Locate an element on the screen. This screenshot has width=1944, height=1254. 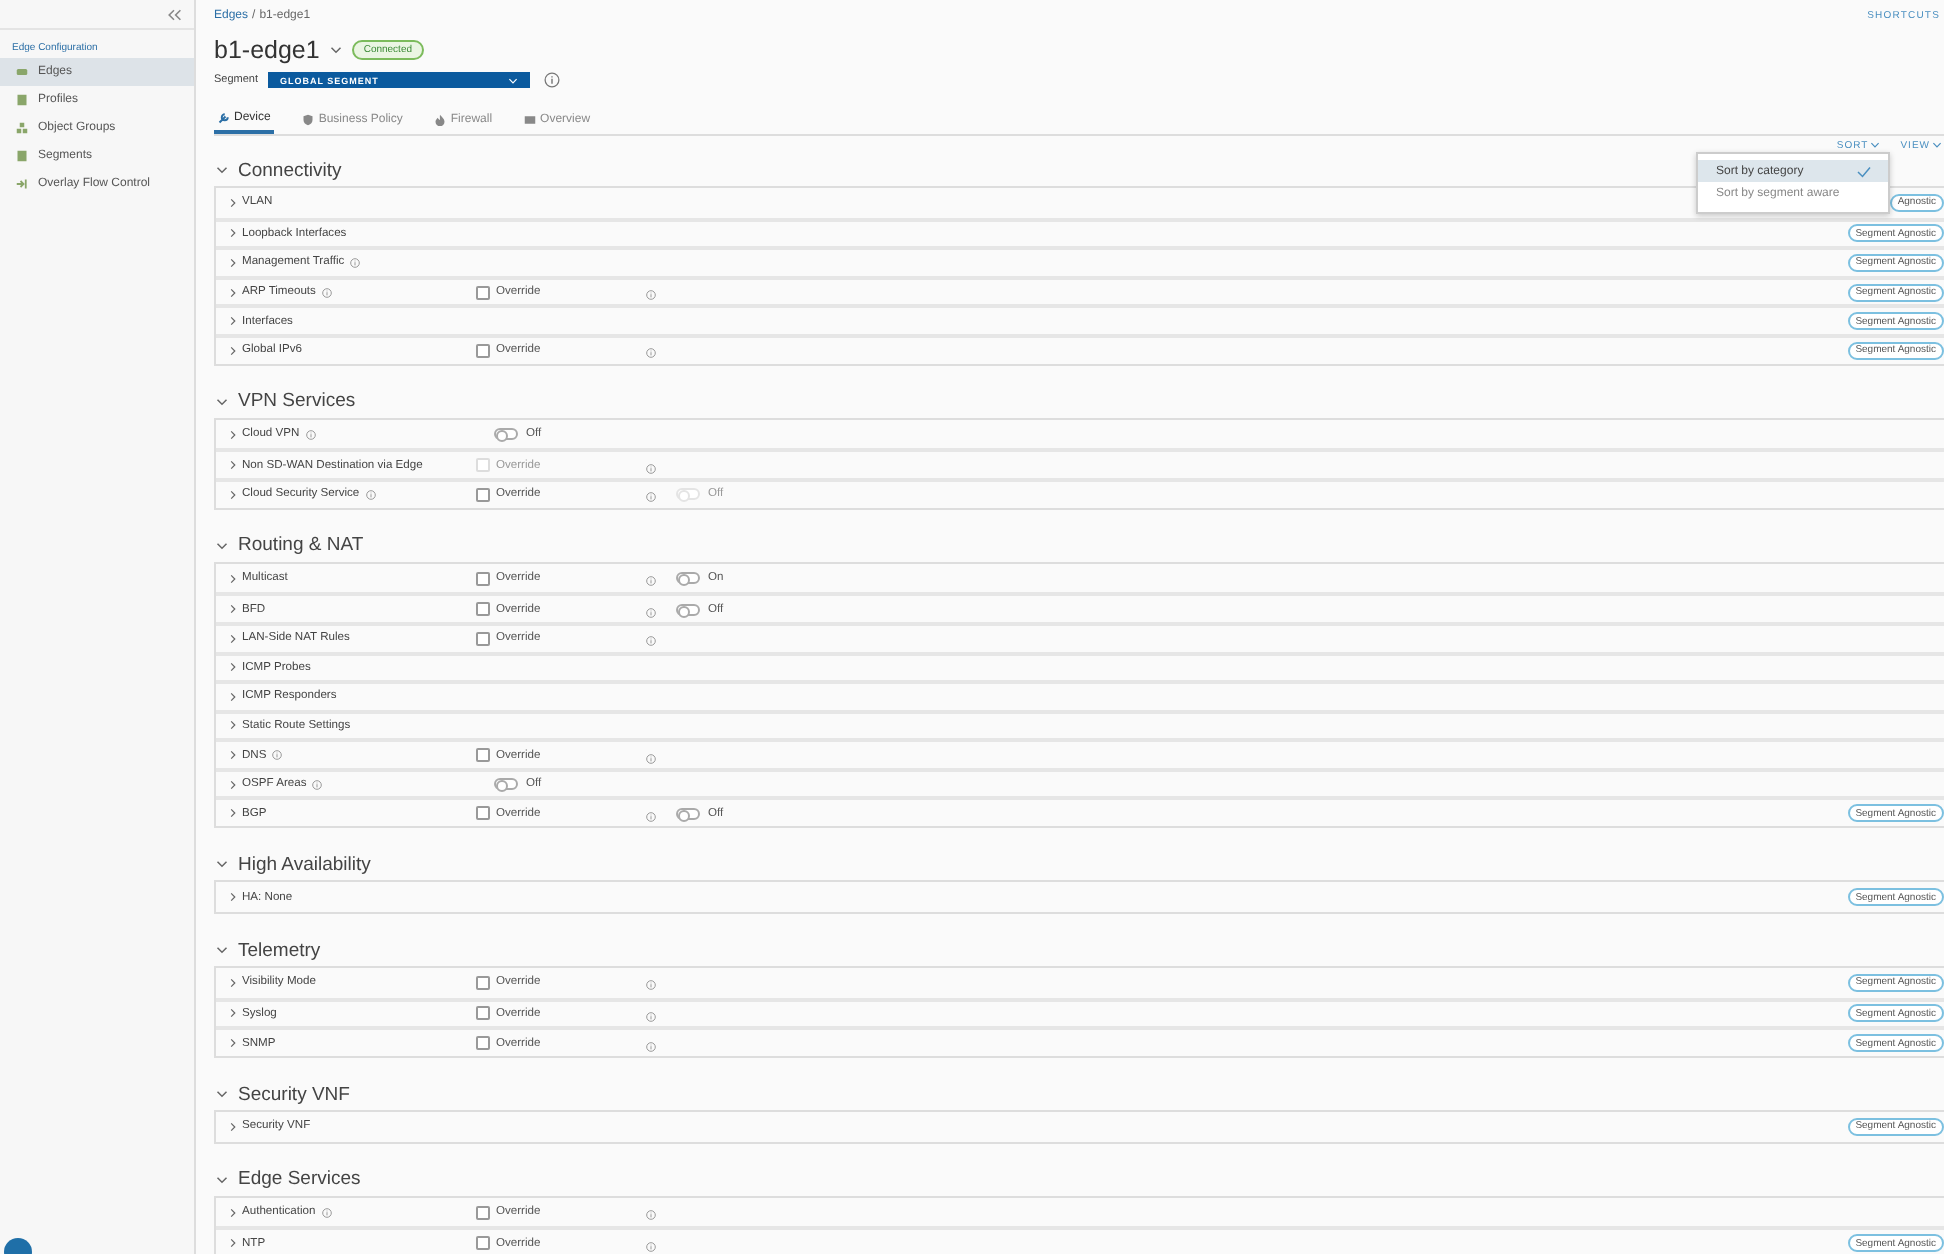
edge-title: b1-edge1 is located at coordinates (267, 50).